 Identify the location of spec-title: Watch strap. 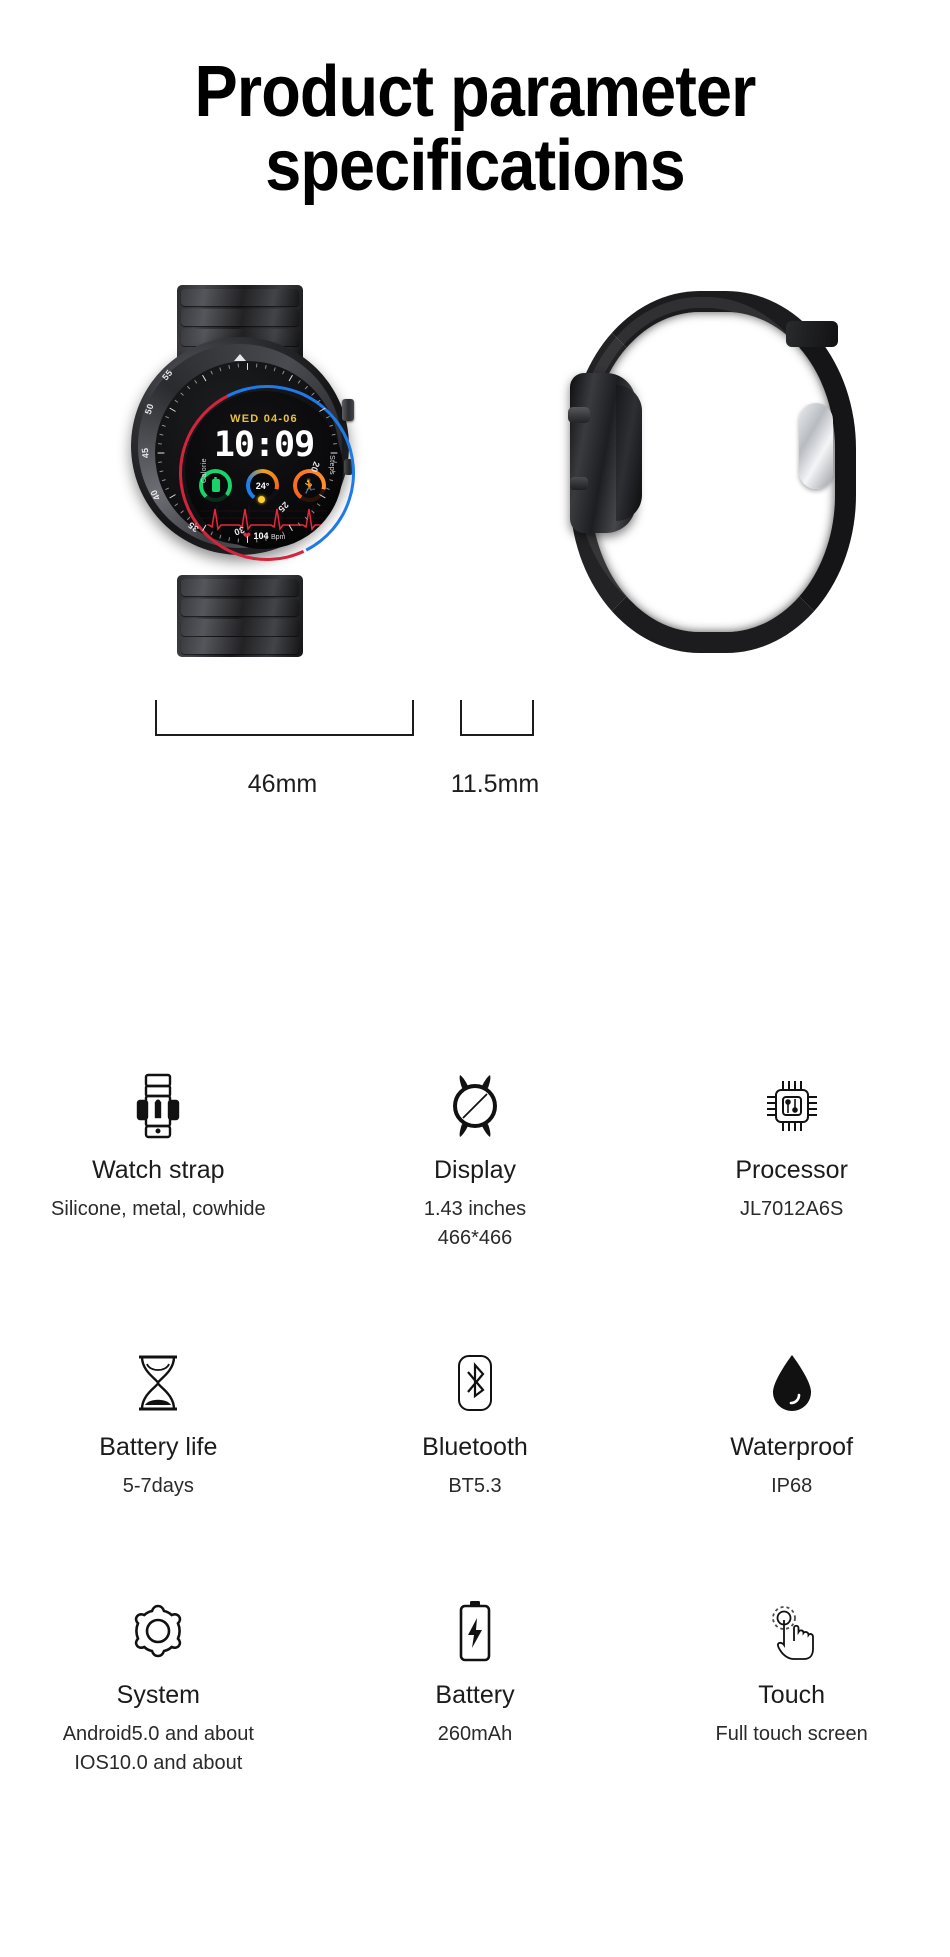
(158, 1170).